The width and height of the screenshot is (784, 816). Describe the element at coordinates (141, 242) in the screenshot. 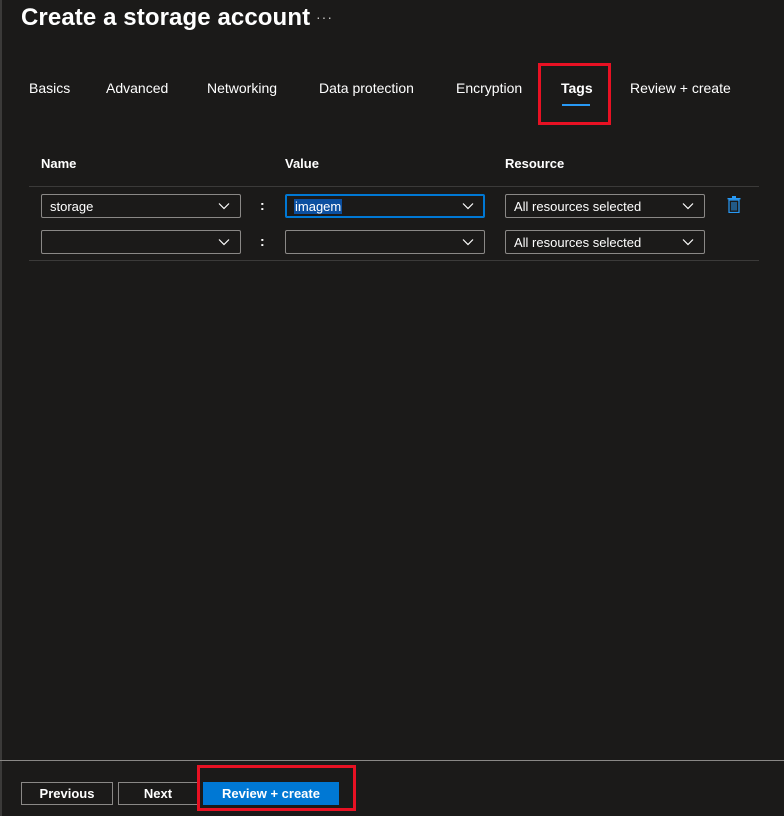

I see `tag-name-dropdown` at that location.